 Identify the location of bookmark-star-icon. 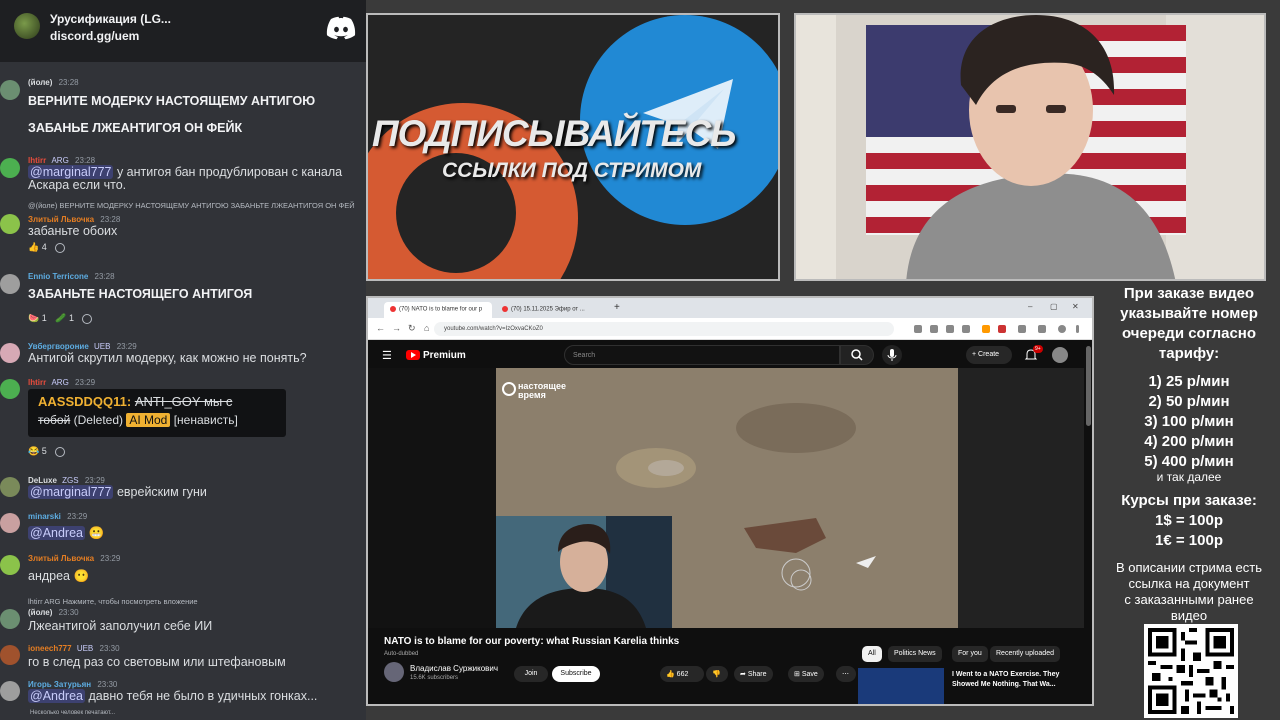
(966, 329).